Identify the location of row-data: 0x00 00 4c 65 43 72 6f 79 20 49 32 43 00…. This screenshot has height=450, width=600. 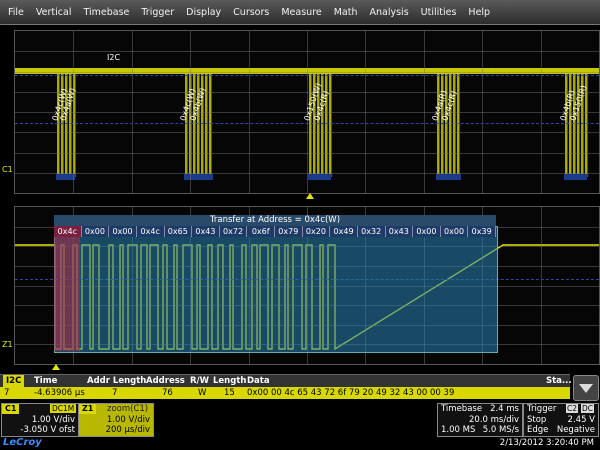
(351, 393).